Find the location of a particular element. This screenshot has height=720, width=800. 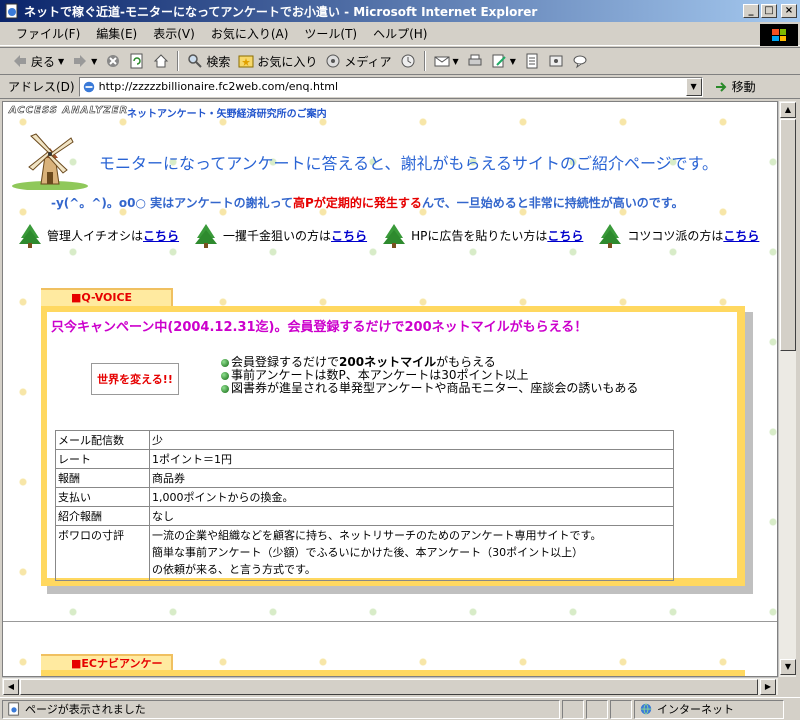

status-text-cell: ページが表示されました is located at coordinates (281, 709).